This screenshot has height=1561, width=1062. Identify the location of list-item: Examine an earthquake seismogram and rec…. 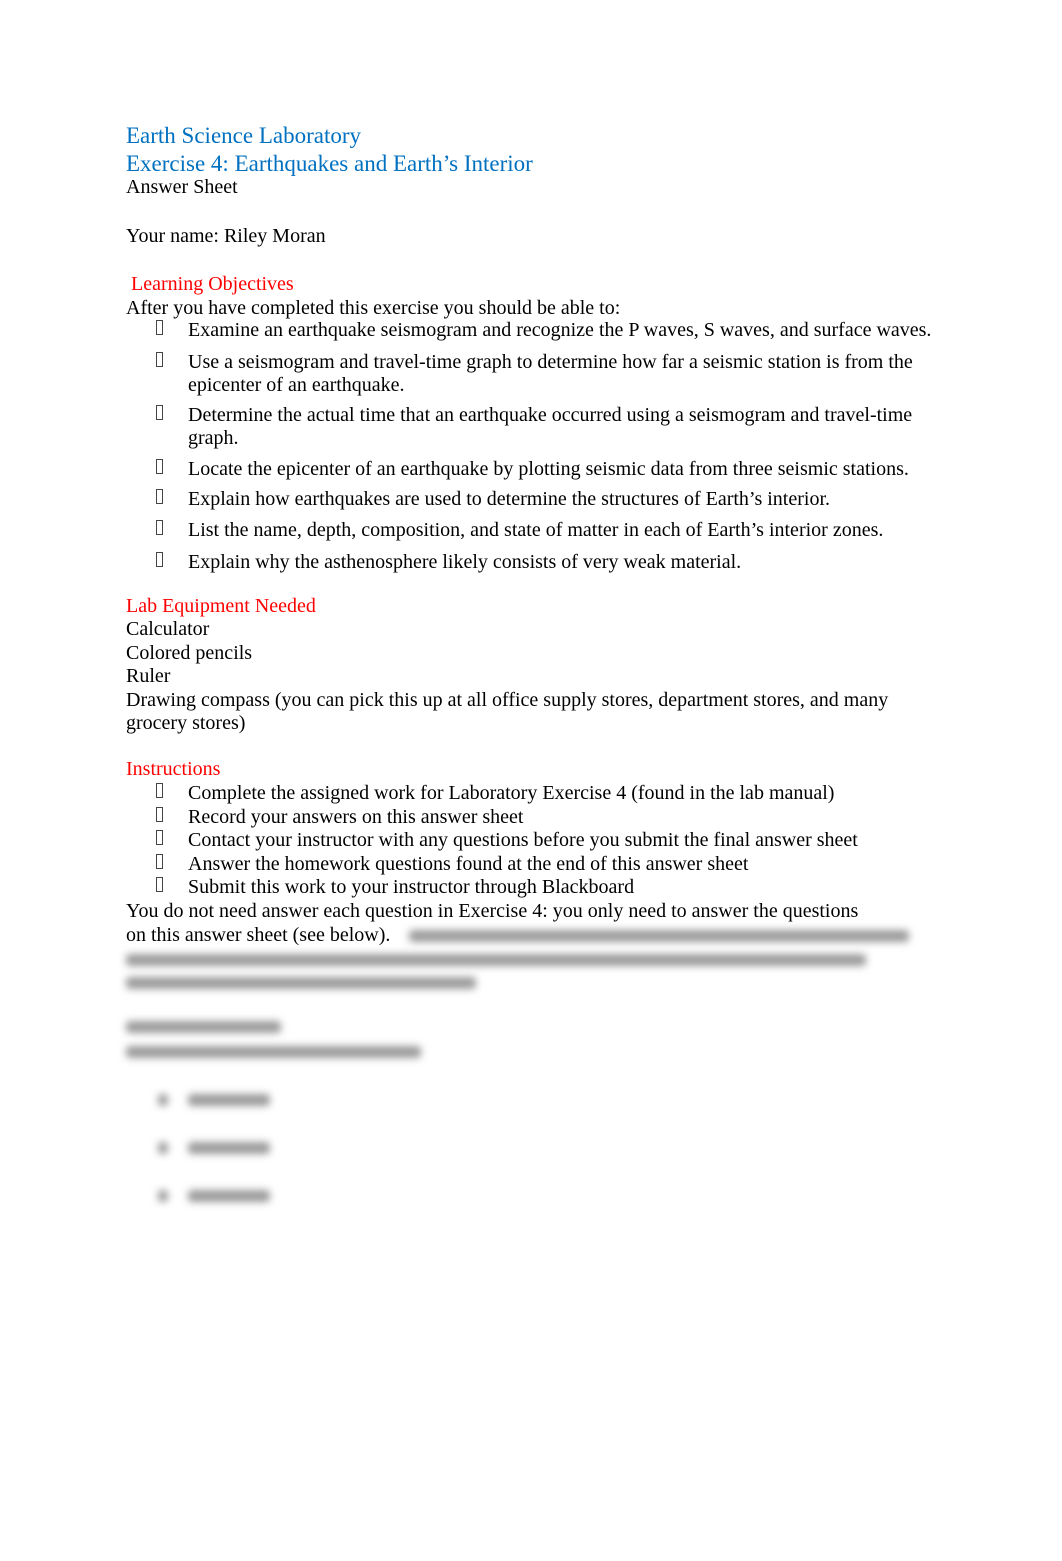
(536, 331).